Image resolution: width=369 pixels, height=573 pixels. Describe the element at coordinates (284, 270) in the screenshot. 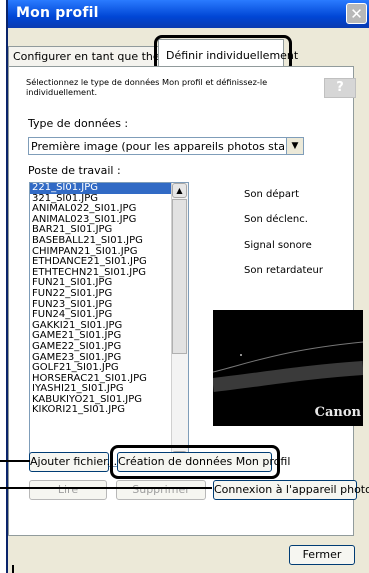

I see `sound-self-timer: Son retardateur` at that location.